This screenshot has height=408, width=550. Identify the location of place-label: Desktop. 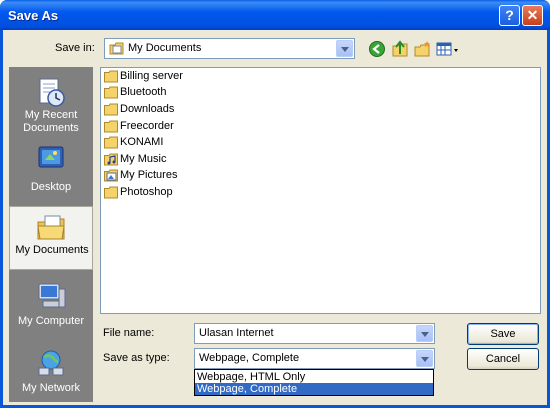
(51, 187).